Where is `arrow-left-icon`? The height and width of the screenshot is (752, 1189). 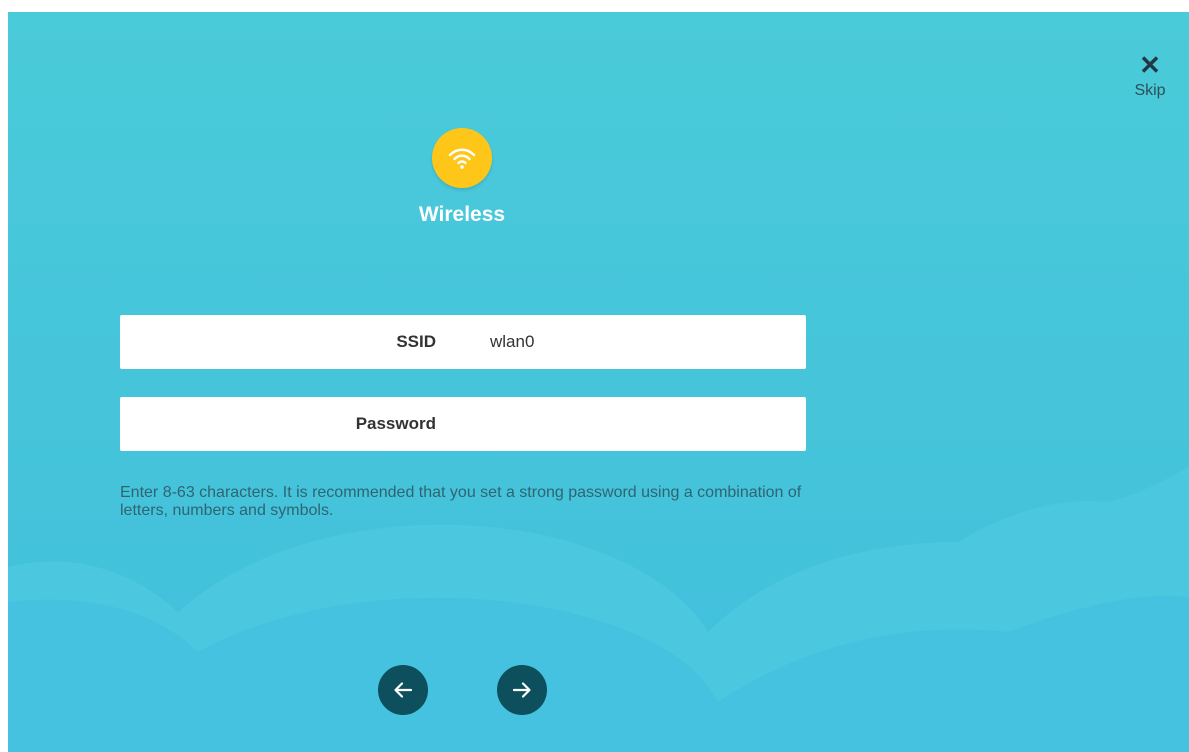 arrow-left-icon is located at coordinates (403, 690).